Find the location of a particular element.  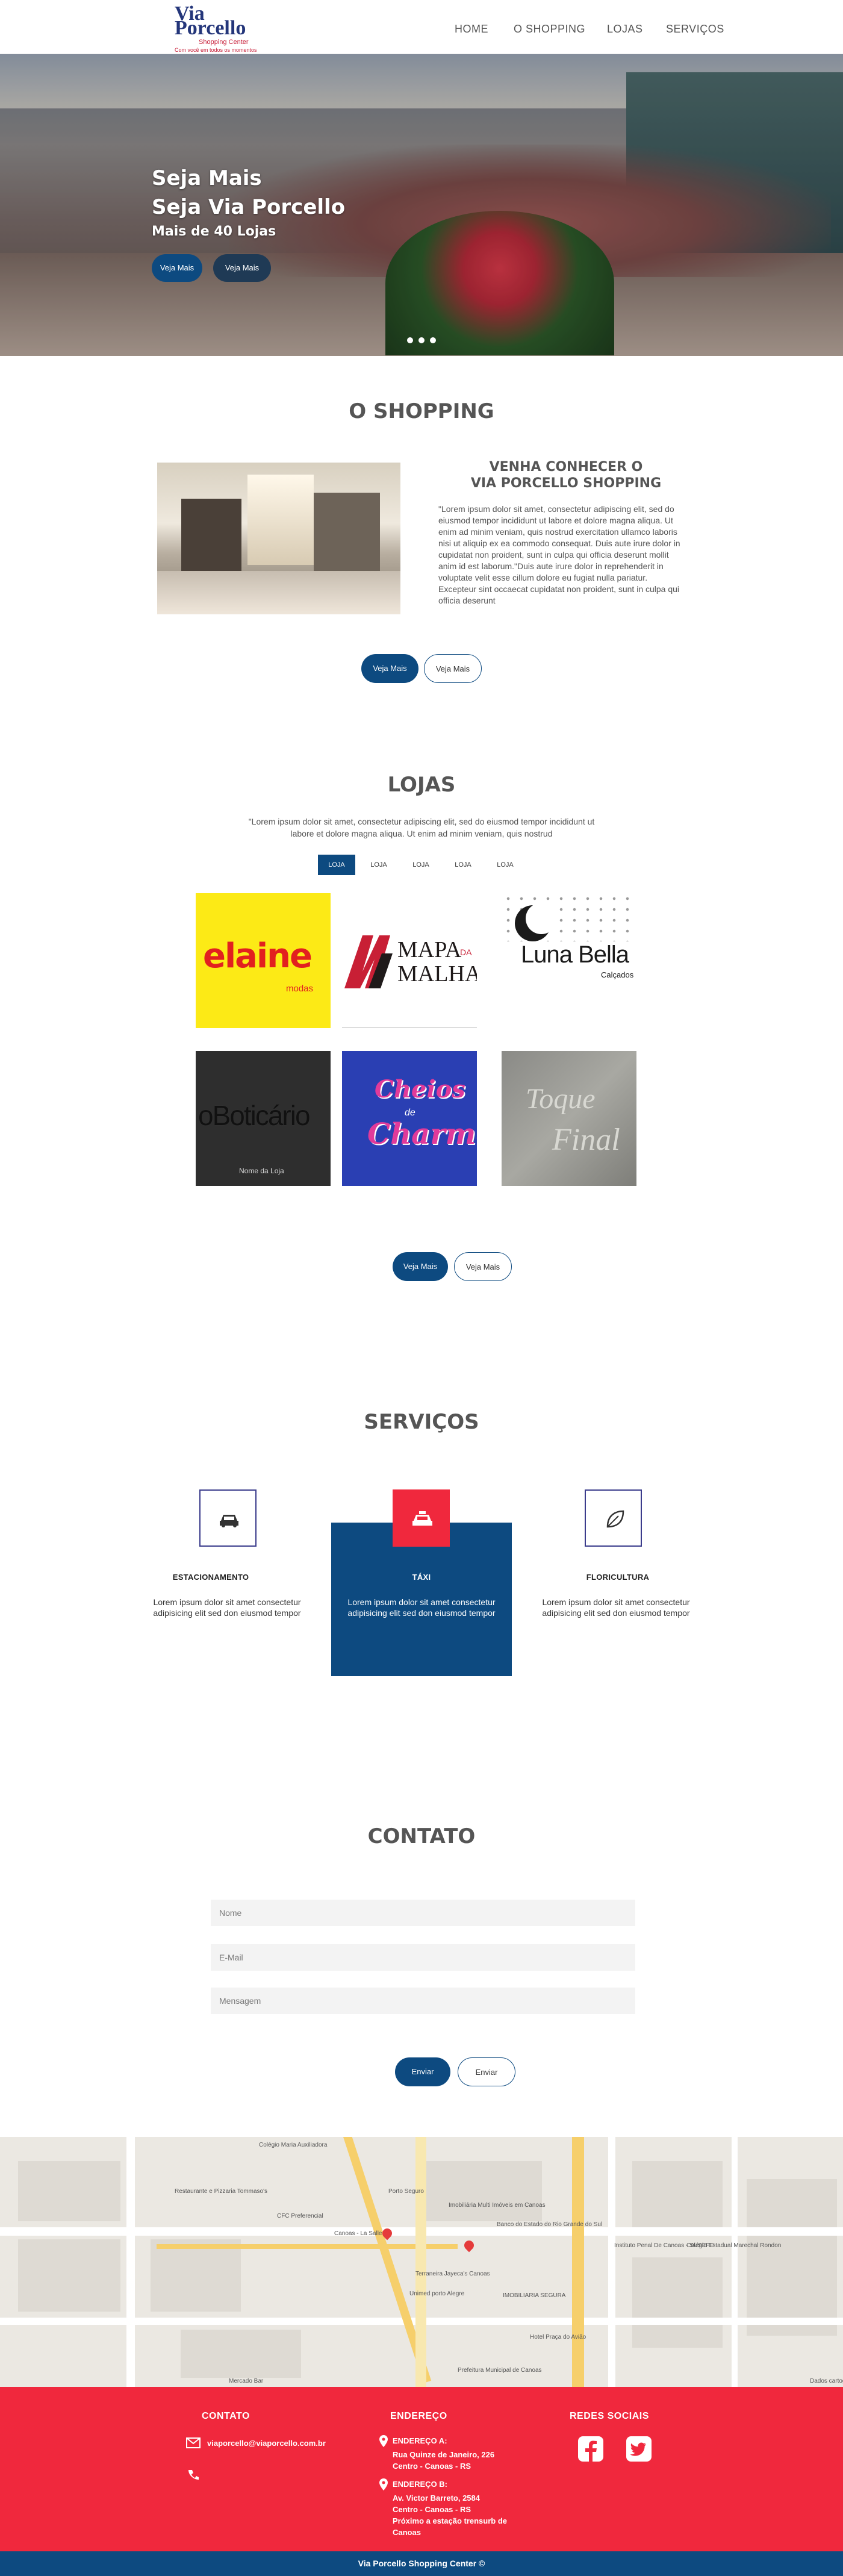

mapa-malha-emblem-icon is located at coordinates (368, 961).